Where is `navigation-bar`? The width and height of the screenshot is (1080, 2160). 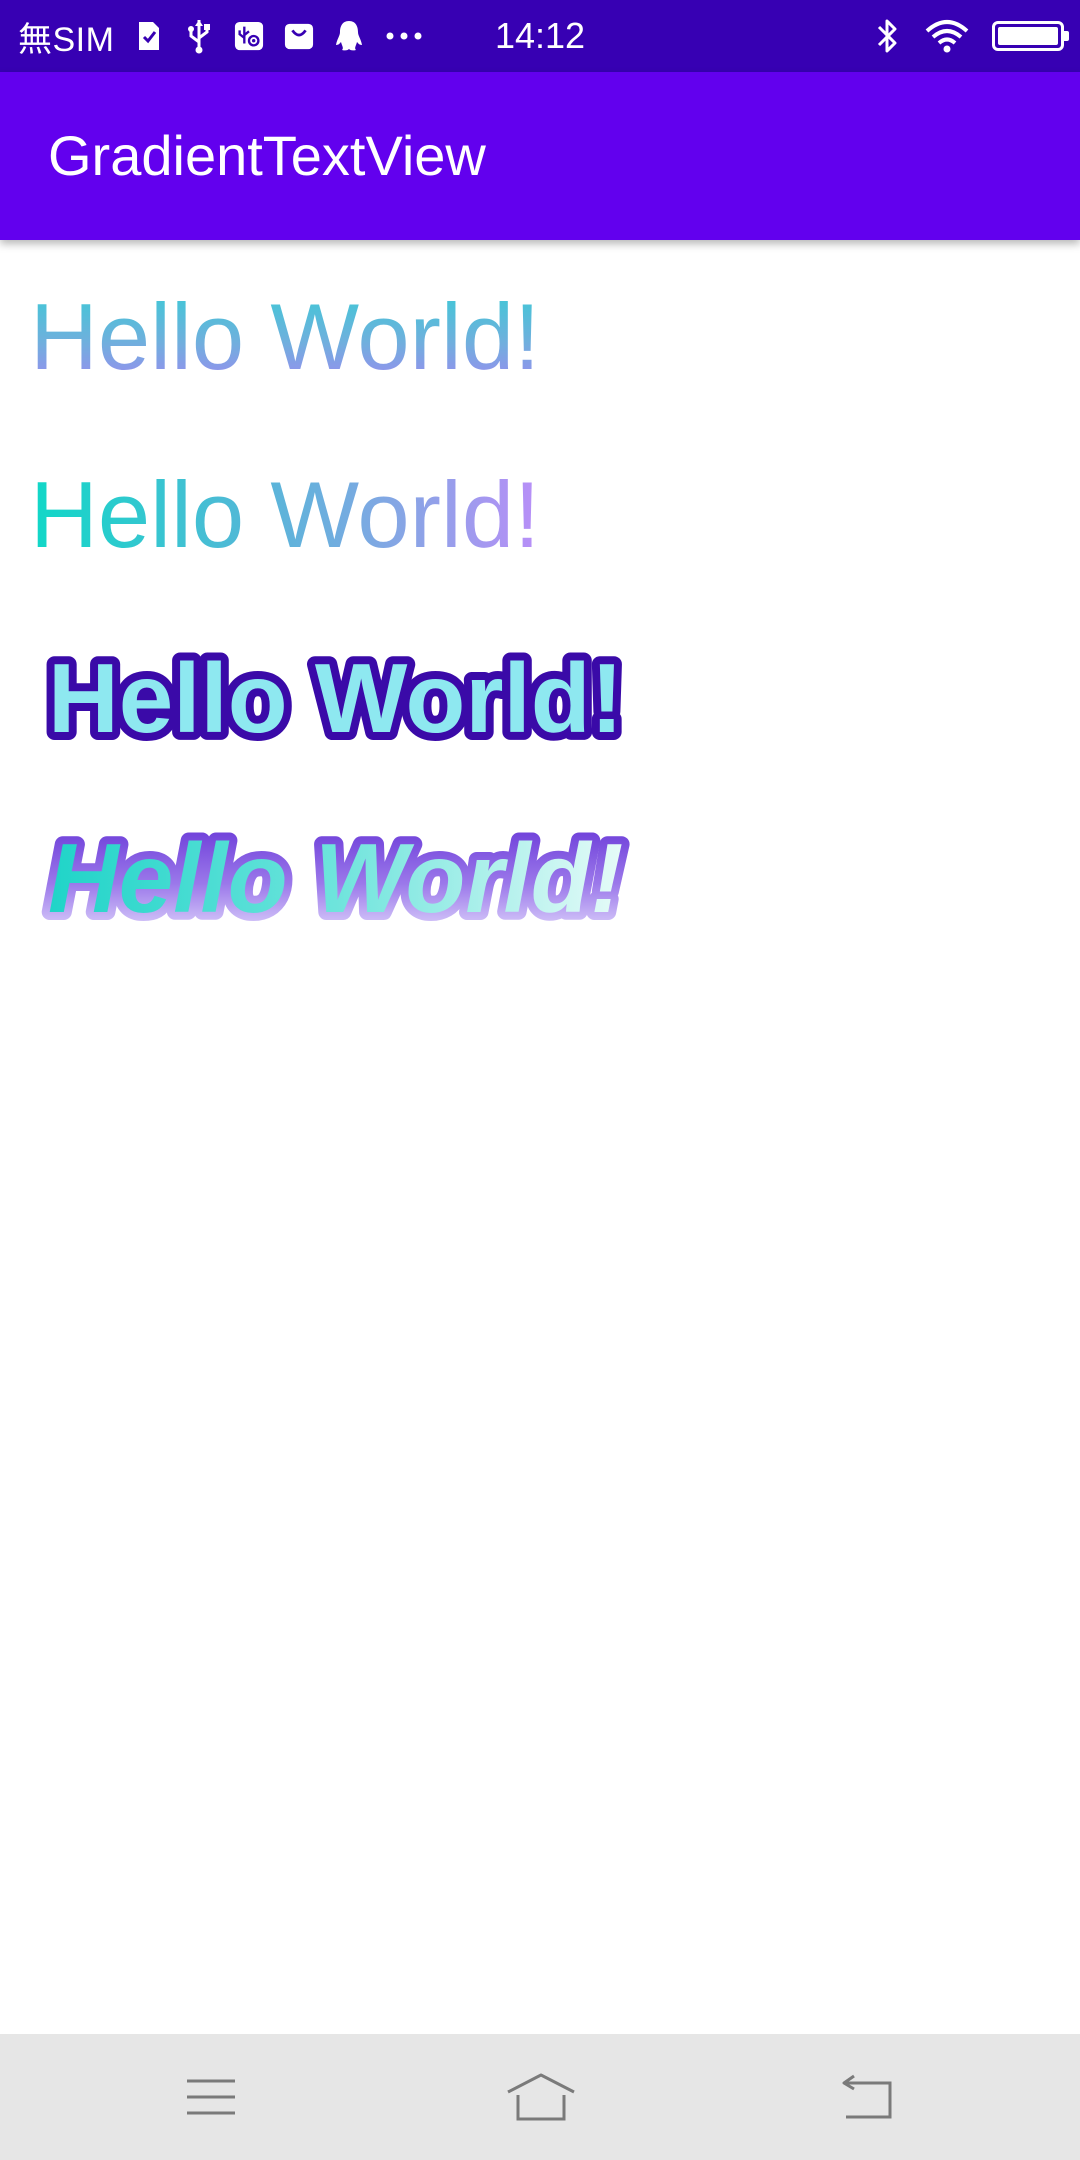
navigation-bar is located at coordinates (540, 2097).